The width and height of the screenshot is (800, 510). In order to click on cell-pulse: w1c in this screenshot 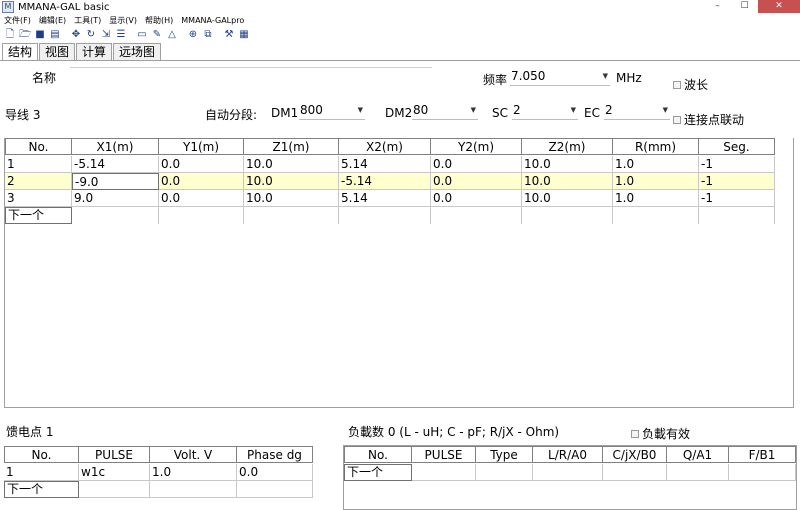, I will do `click(114, 472)`.